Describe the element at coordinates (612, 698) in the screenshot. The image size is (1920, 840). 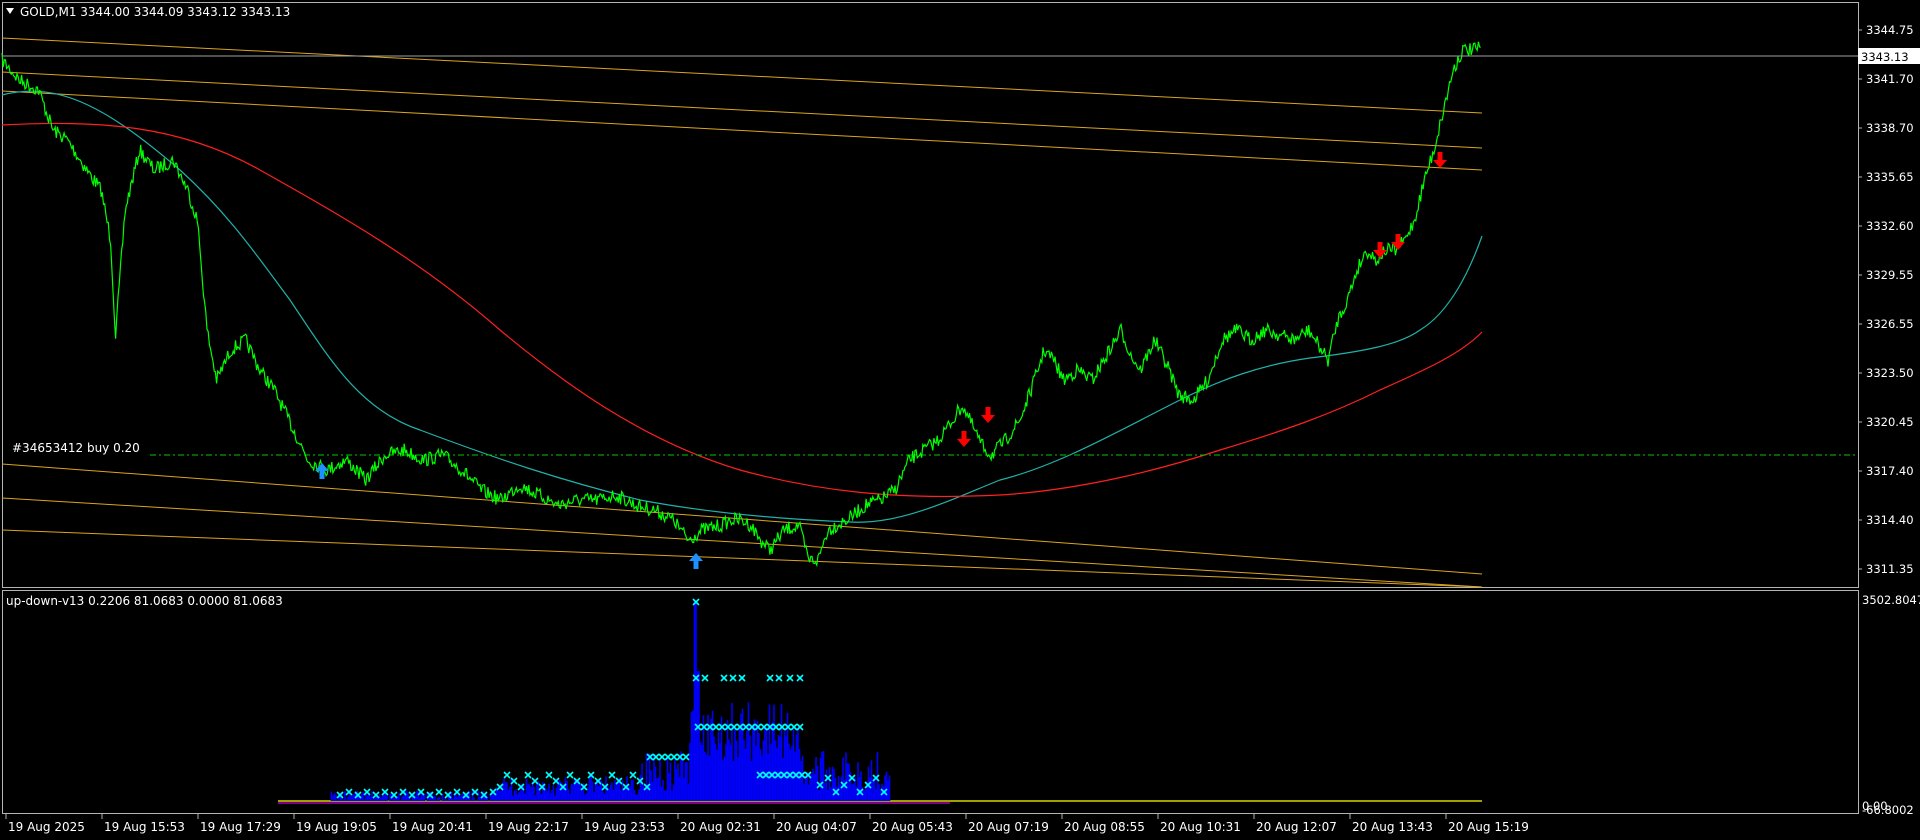
I see `indicator-markers` at that location.